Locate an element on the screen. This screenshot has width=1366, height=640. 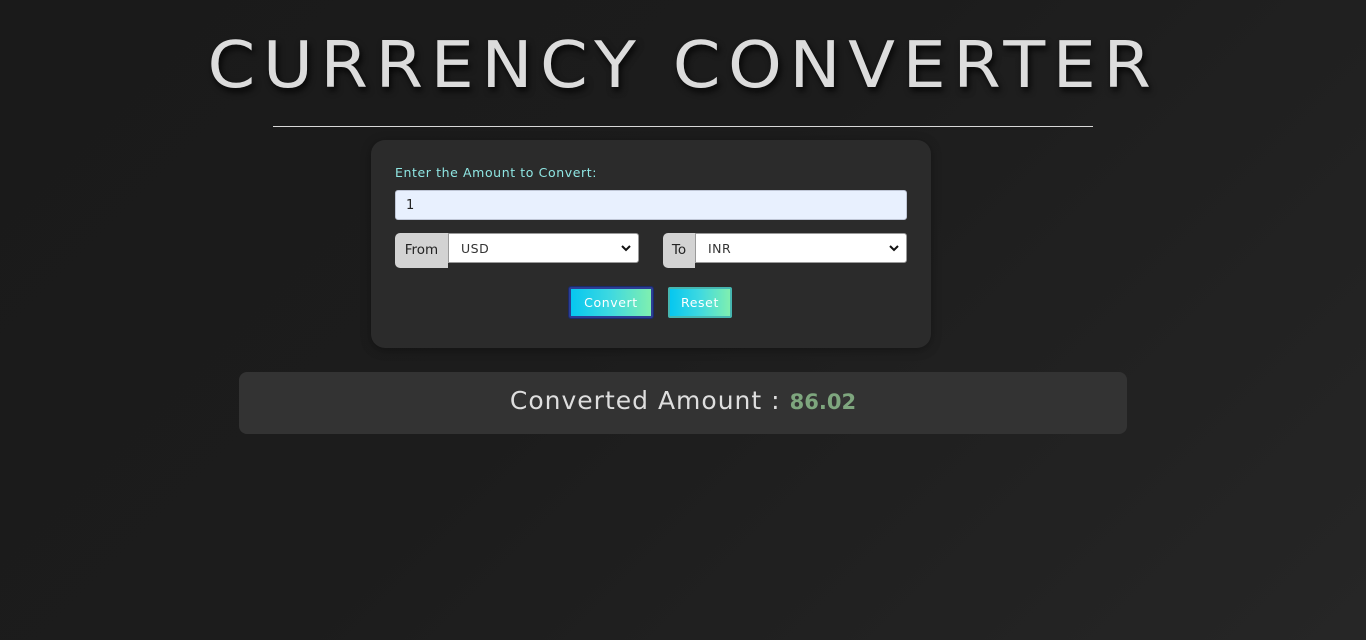
convert-button: Convert is located at coordinates (611, 302).